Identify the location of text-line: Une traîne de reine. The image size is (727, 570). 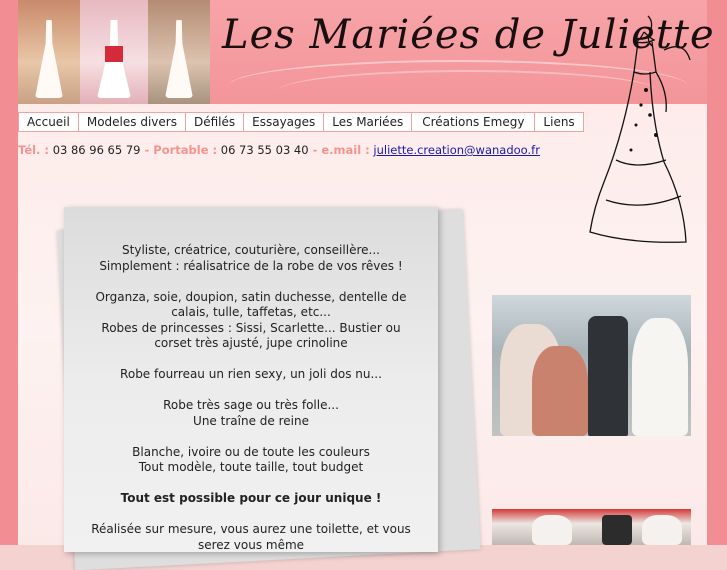
(251, 420).